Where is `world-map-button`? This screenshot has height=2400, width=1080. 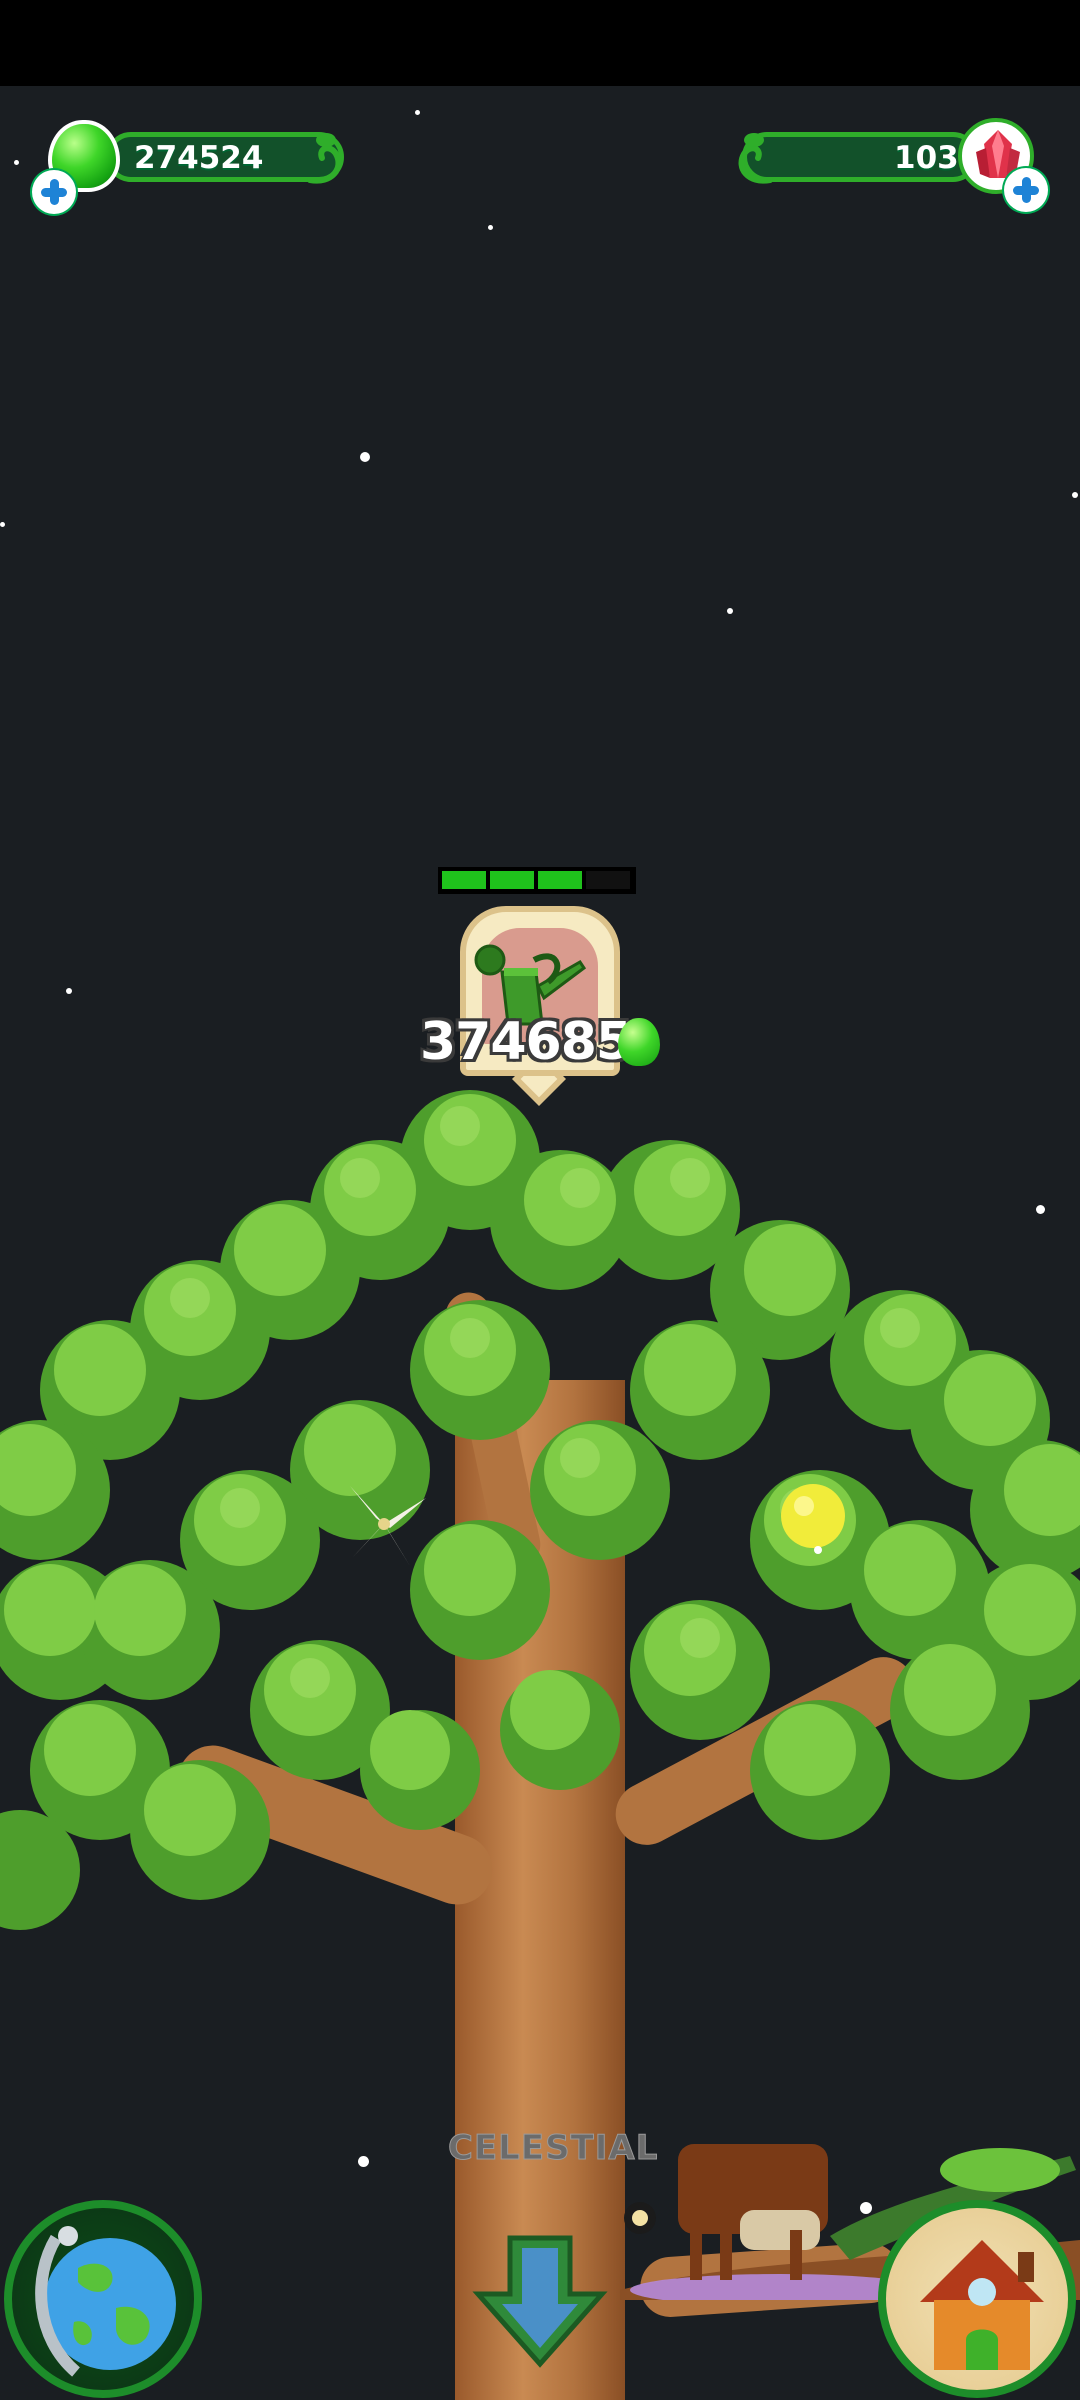
world-map-button is located at coordinates (103, 2299).